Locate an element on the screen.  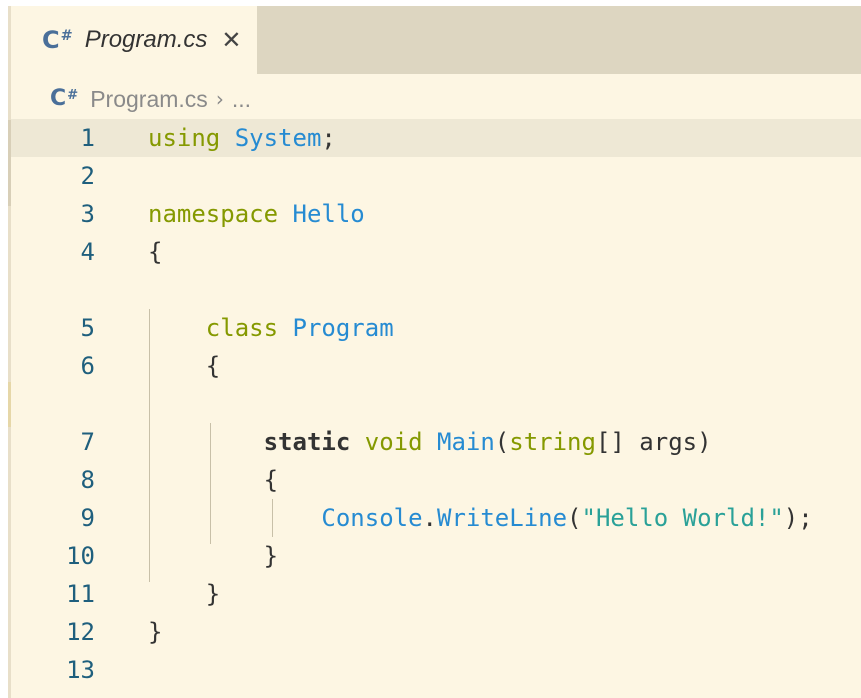
code-text: Console.WriteLine("Hello World!"); is located at coordinates (480, 518).